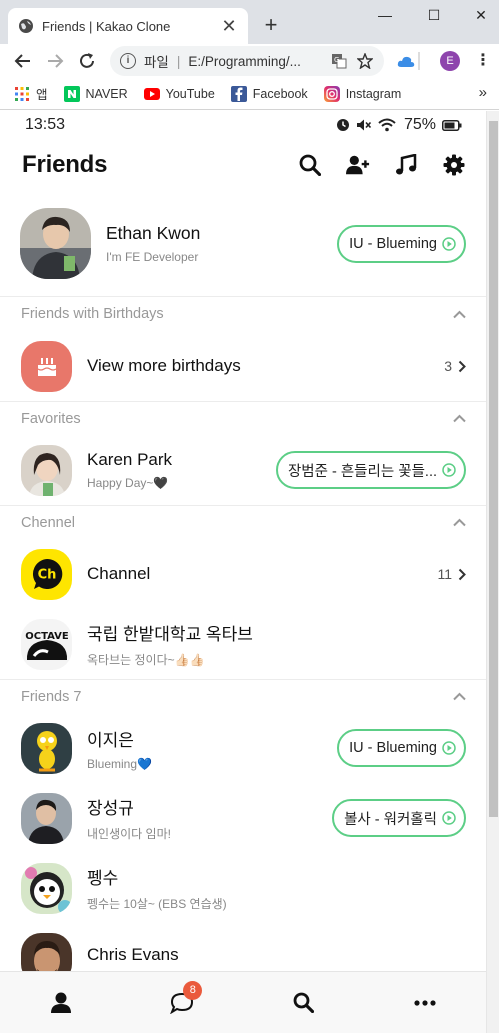 Image resolution: width=499 pixels, height=1033 pixels. Describe the element at coordinates (481, 15) in the screenshot. I see `close-window-button: ✕` at that location.